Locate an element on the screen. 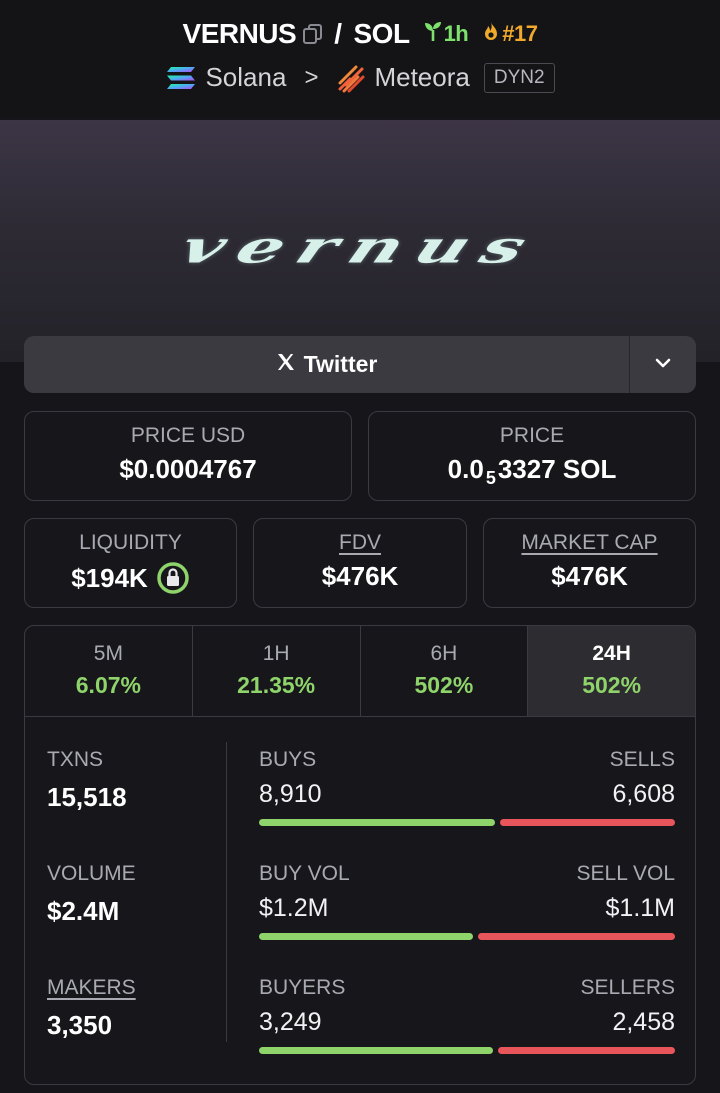 Image resolution: width=720 pixels, height=1093 pixels. makers-label: MAKERS is located at coordinates (91, 988).